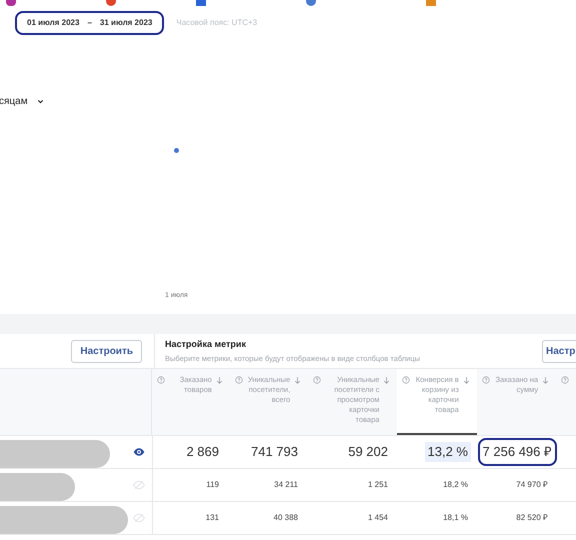 The image size is (576, 540). What do you see at coordinates (139, 452) in the screenshot?
I see `eye-icon` at bounding box center [139, 452].